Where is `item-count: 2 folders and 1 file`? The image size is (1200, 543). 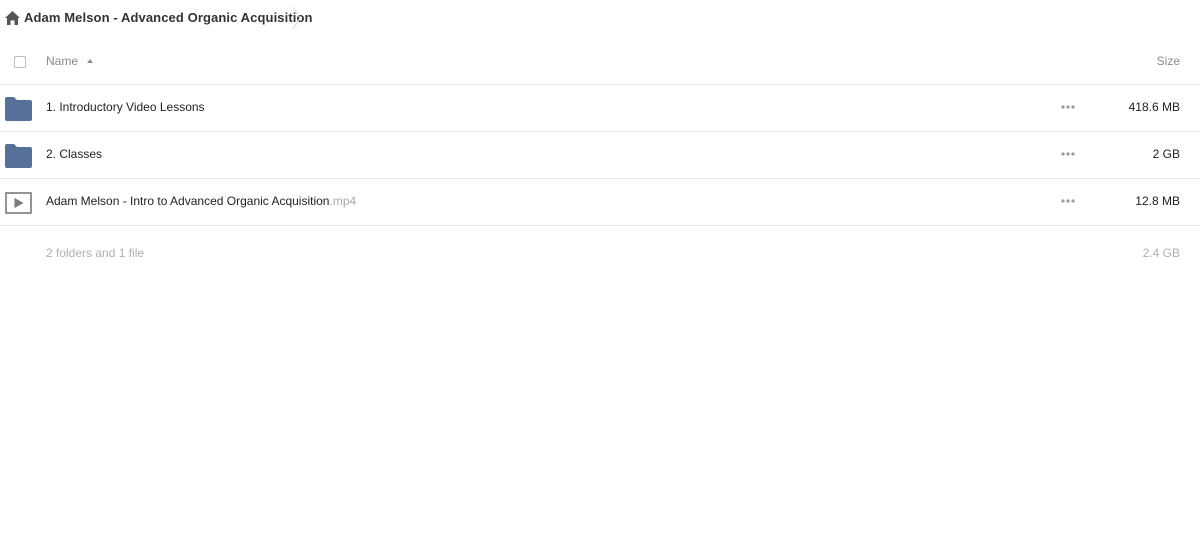
item-count: 2 folders and 1 file is located at coordinates (95, 253).